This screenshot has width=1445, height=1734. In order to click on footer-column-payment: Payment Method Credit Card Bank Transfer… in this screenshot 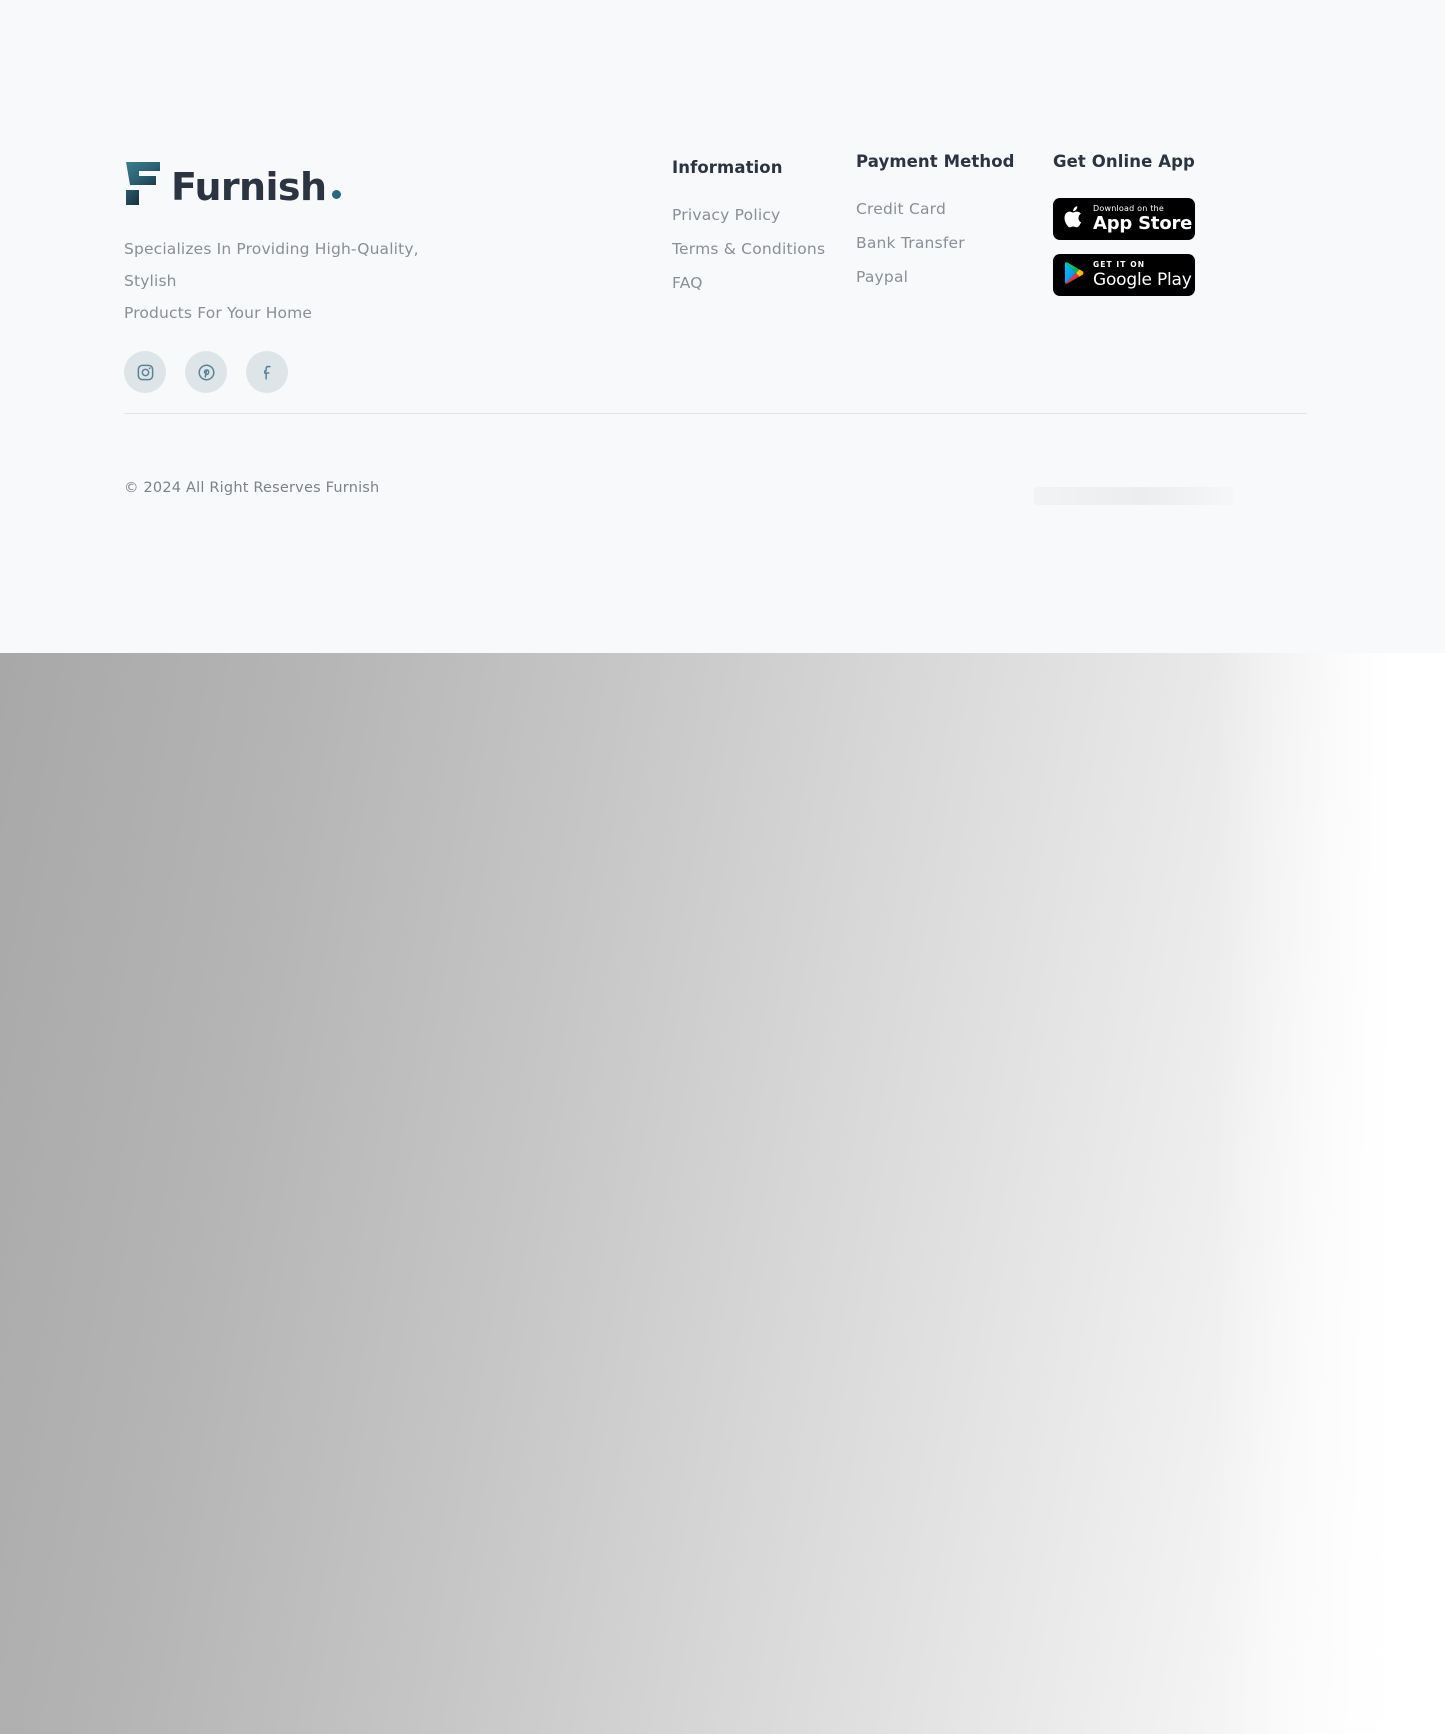, I will do `click(935, 219)`.